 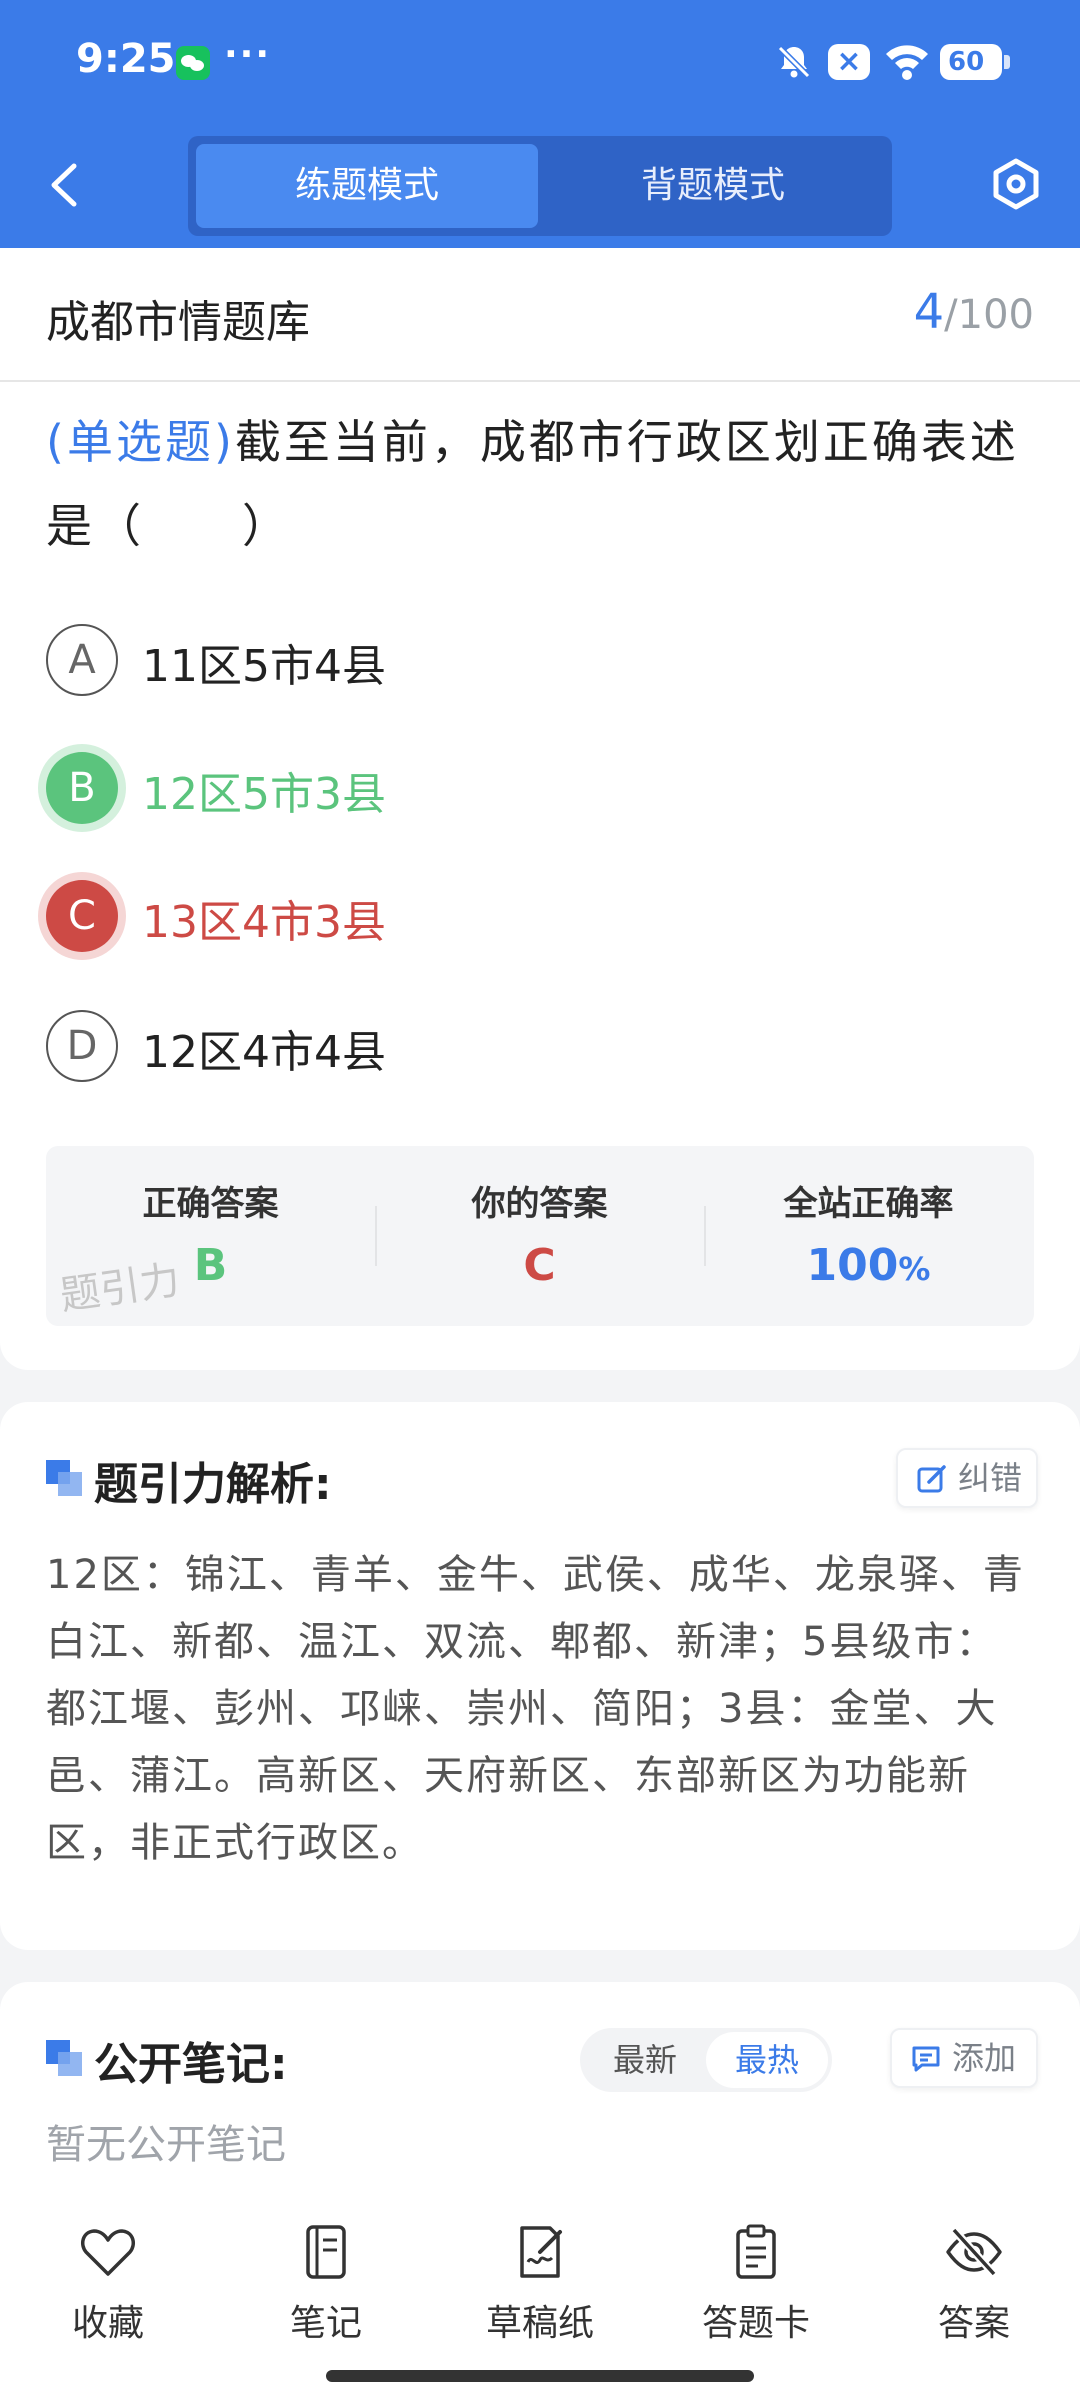 I want to click on question-progress: 4/100, so click(x=974, y=312).